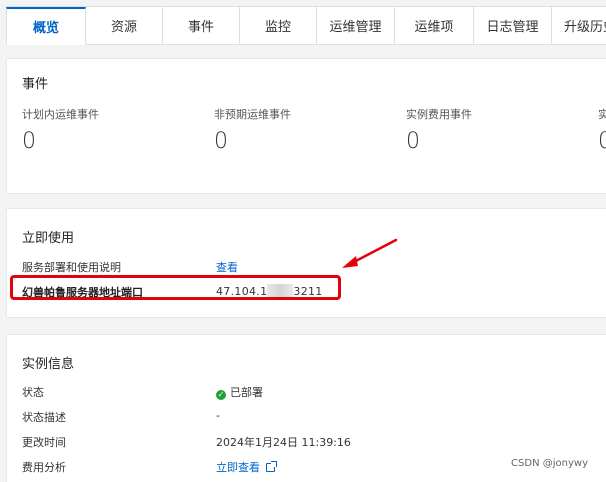 The image size is (606, 482). Describe the element at coordinates (549, 463) in the screenshot. I see `watermark: CSDN @jonywy` at that location.